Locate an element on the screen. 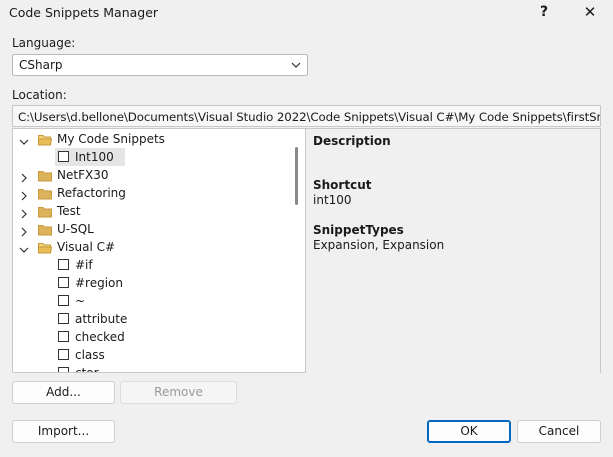  tree-item-label: class is located at coordinates (90, 355).